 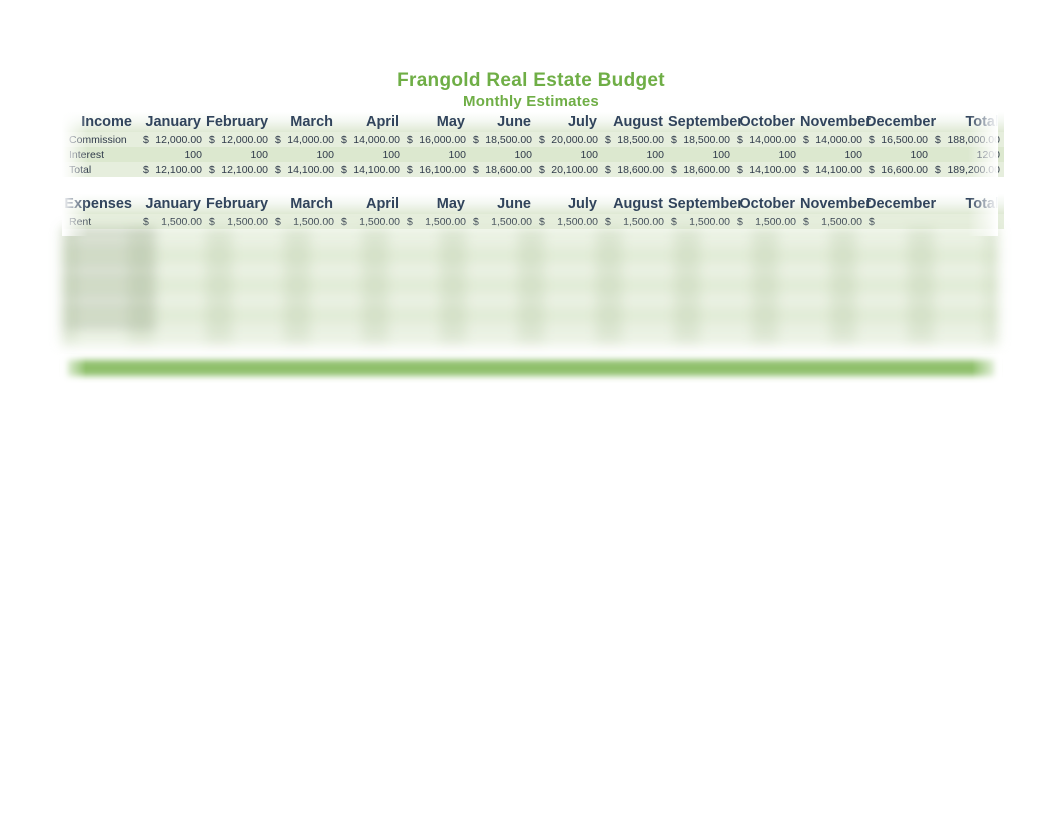 I want to click on expenses-cell-rent-june: $1,500.00, so click(x=503, y=221).